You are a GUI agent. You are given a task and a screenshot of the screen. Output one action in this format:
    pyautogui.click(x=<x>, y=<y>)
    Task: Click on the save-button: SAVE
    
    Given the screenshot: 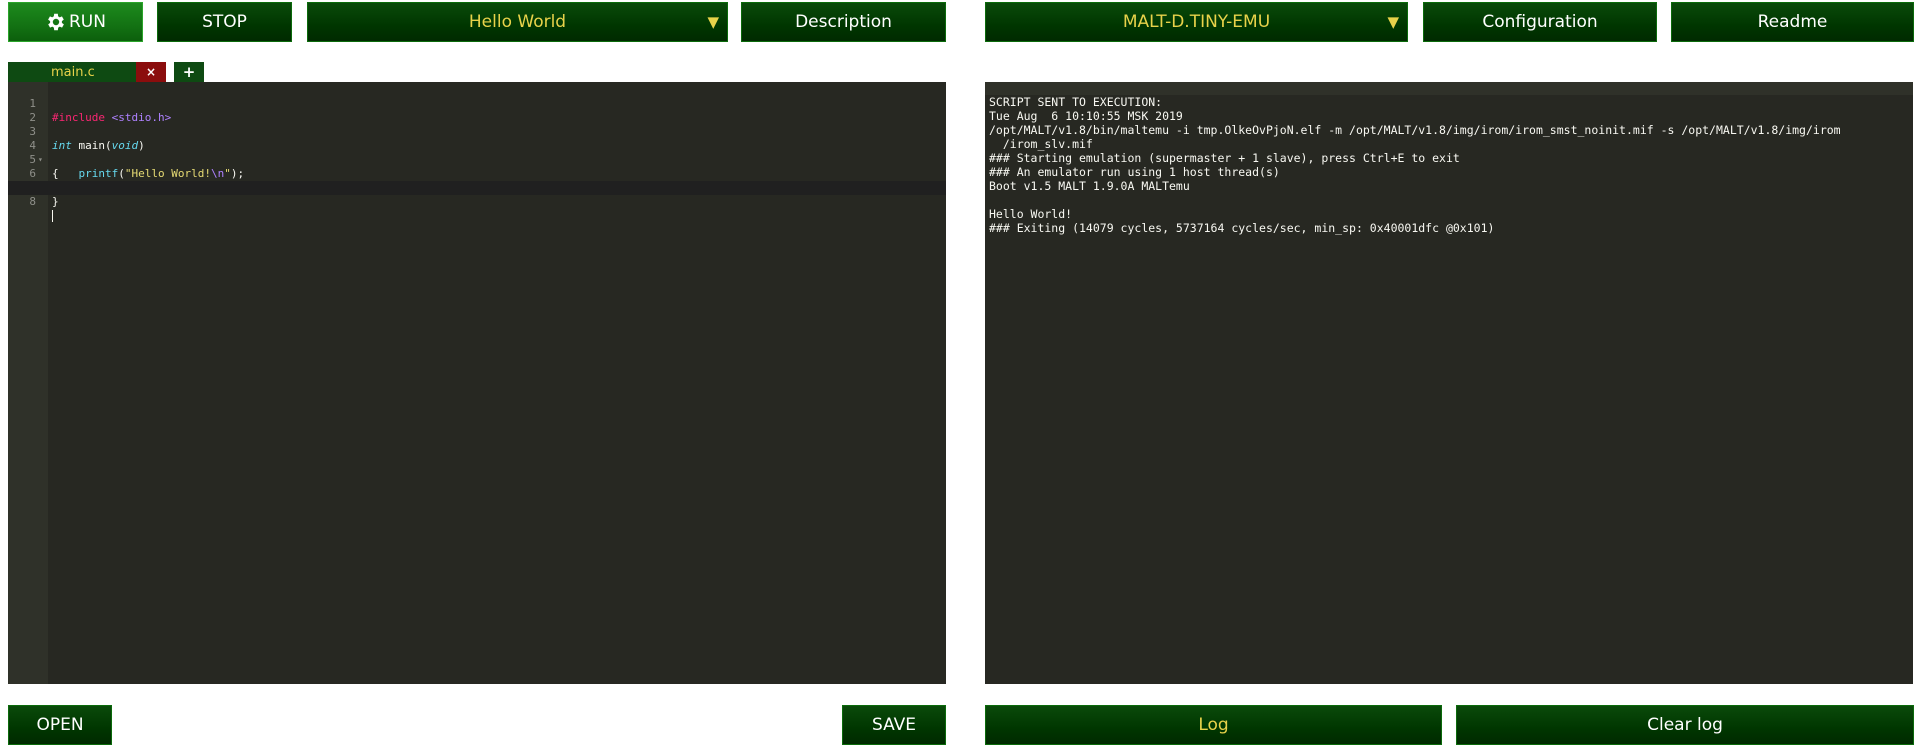 What is the action you would take?
    pyautogui.click(x=894, y=725)
    